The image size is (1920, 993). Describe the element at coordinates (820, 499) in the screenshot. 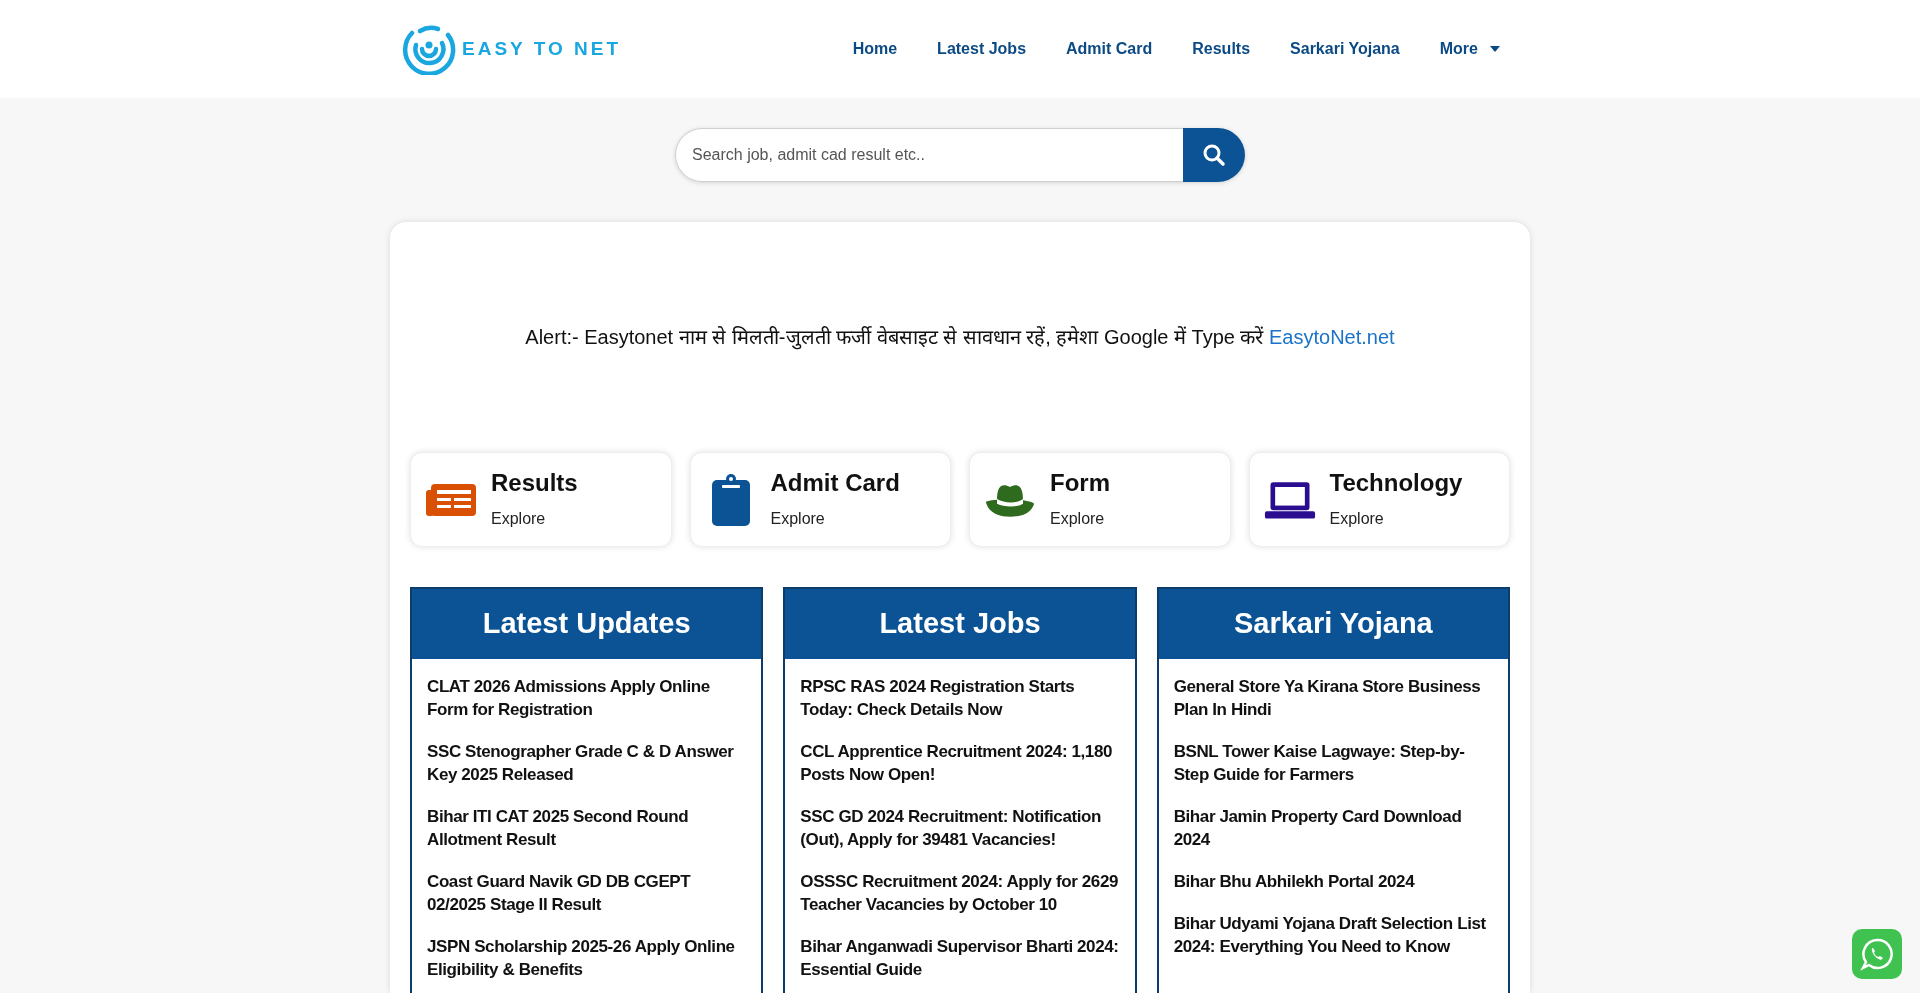

I see `category-card: Admit Card Explore` at that location.